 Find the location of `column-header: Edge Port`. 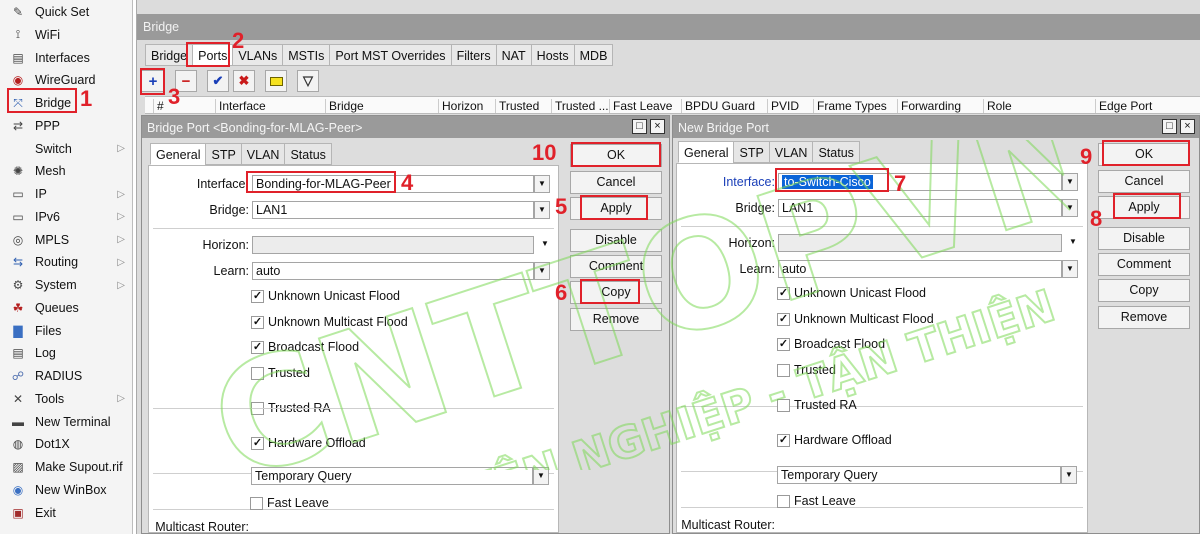

column-header: Edge Port is located at coordinates (1123, 106).